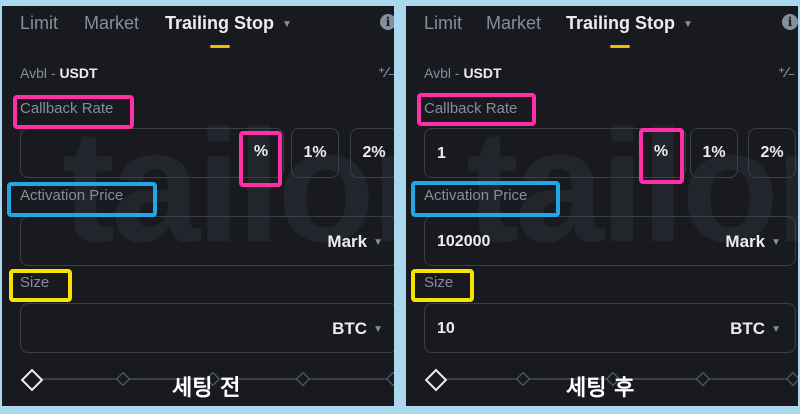 The image size is (800, 414). Describe the element at coordinates (610, 241) in the screenshot. I see `activation-price-input: 102000 Mark ▼` at that location.